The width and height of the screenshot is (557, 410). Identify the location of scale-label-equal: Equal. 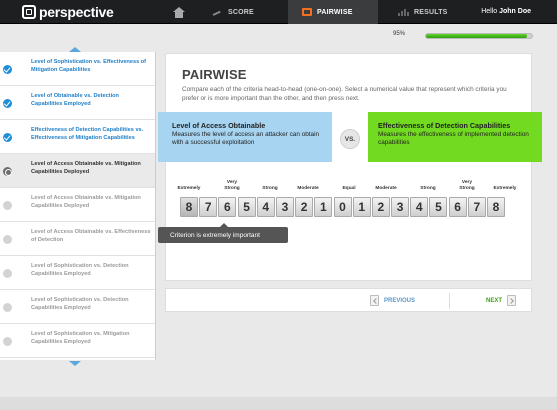
(349, 188).